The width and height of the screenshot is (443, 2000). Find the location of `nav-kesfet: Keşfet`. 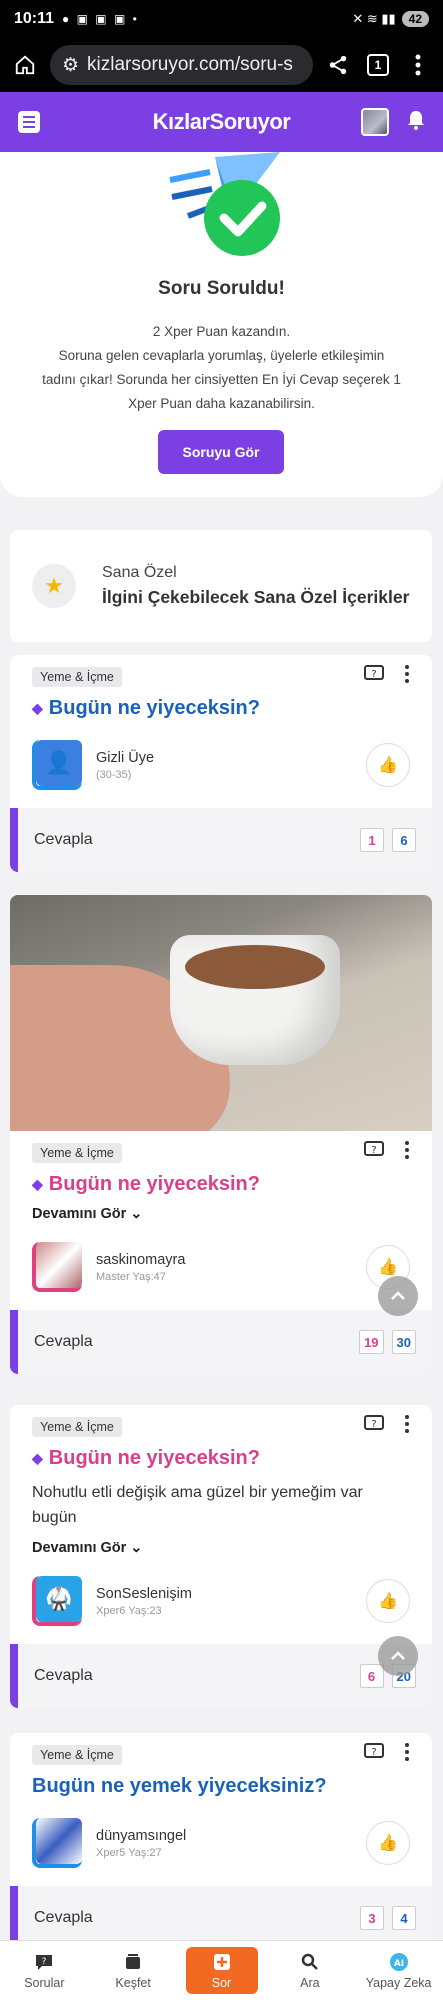

nav-kesfet: Keşfet is located at coordinates (133, 1970).